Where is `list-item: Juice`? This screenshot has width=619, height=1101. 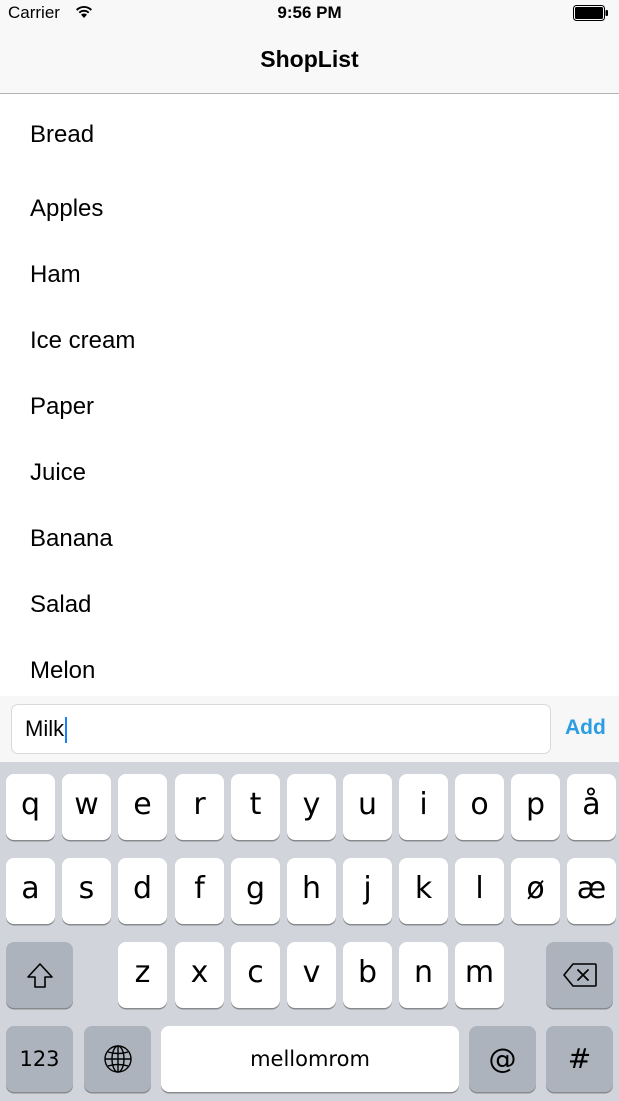
list-item: Juice is located at coordinates (309, 464).